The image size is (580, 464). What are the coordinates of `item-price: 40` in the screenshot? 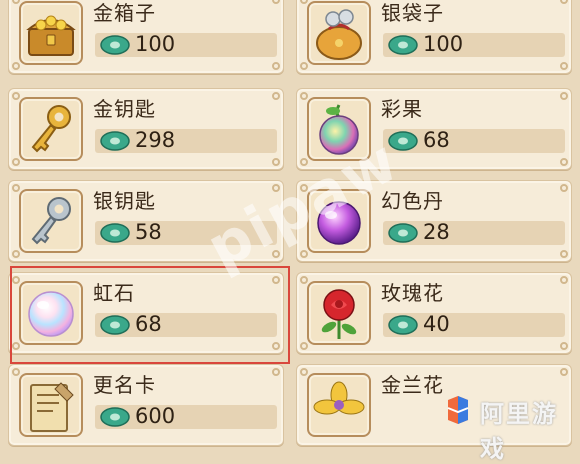 It's located at (436, 324).